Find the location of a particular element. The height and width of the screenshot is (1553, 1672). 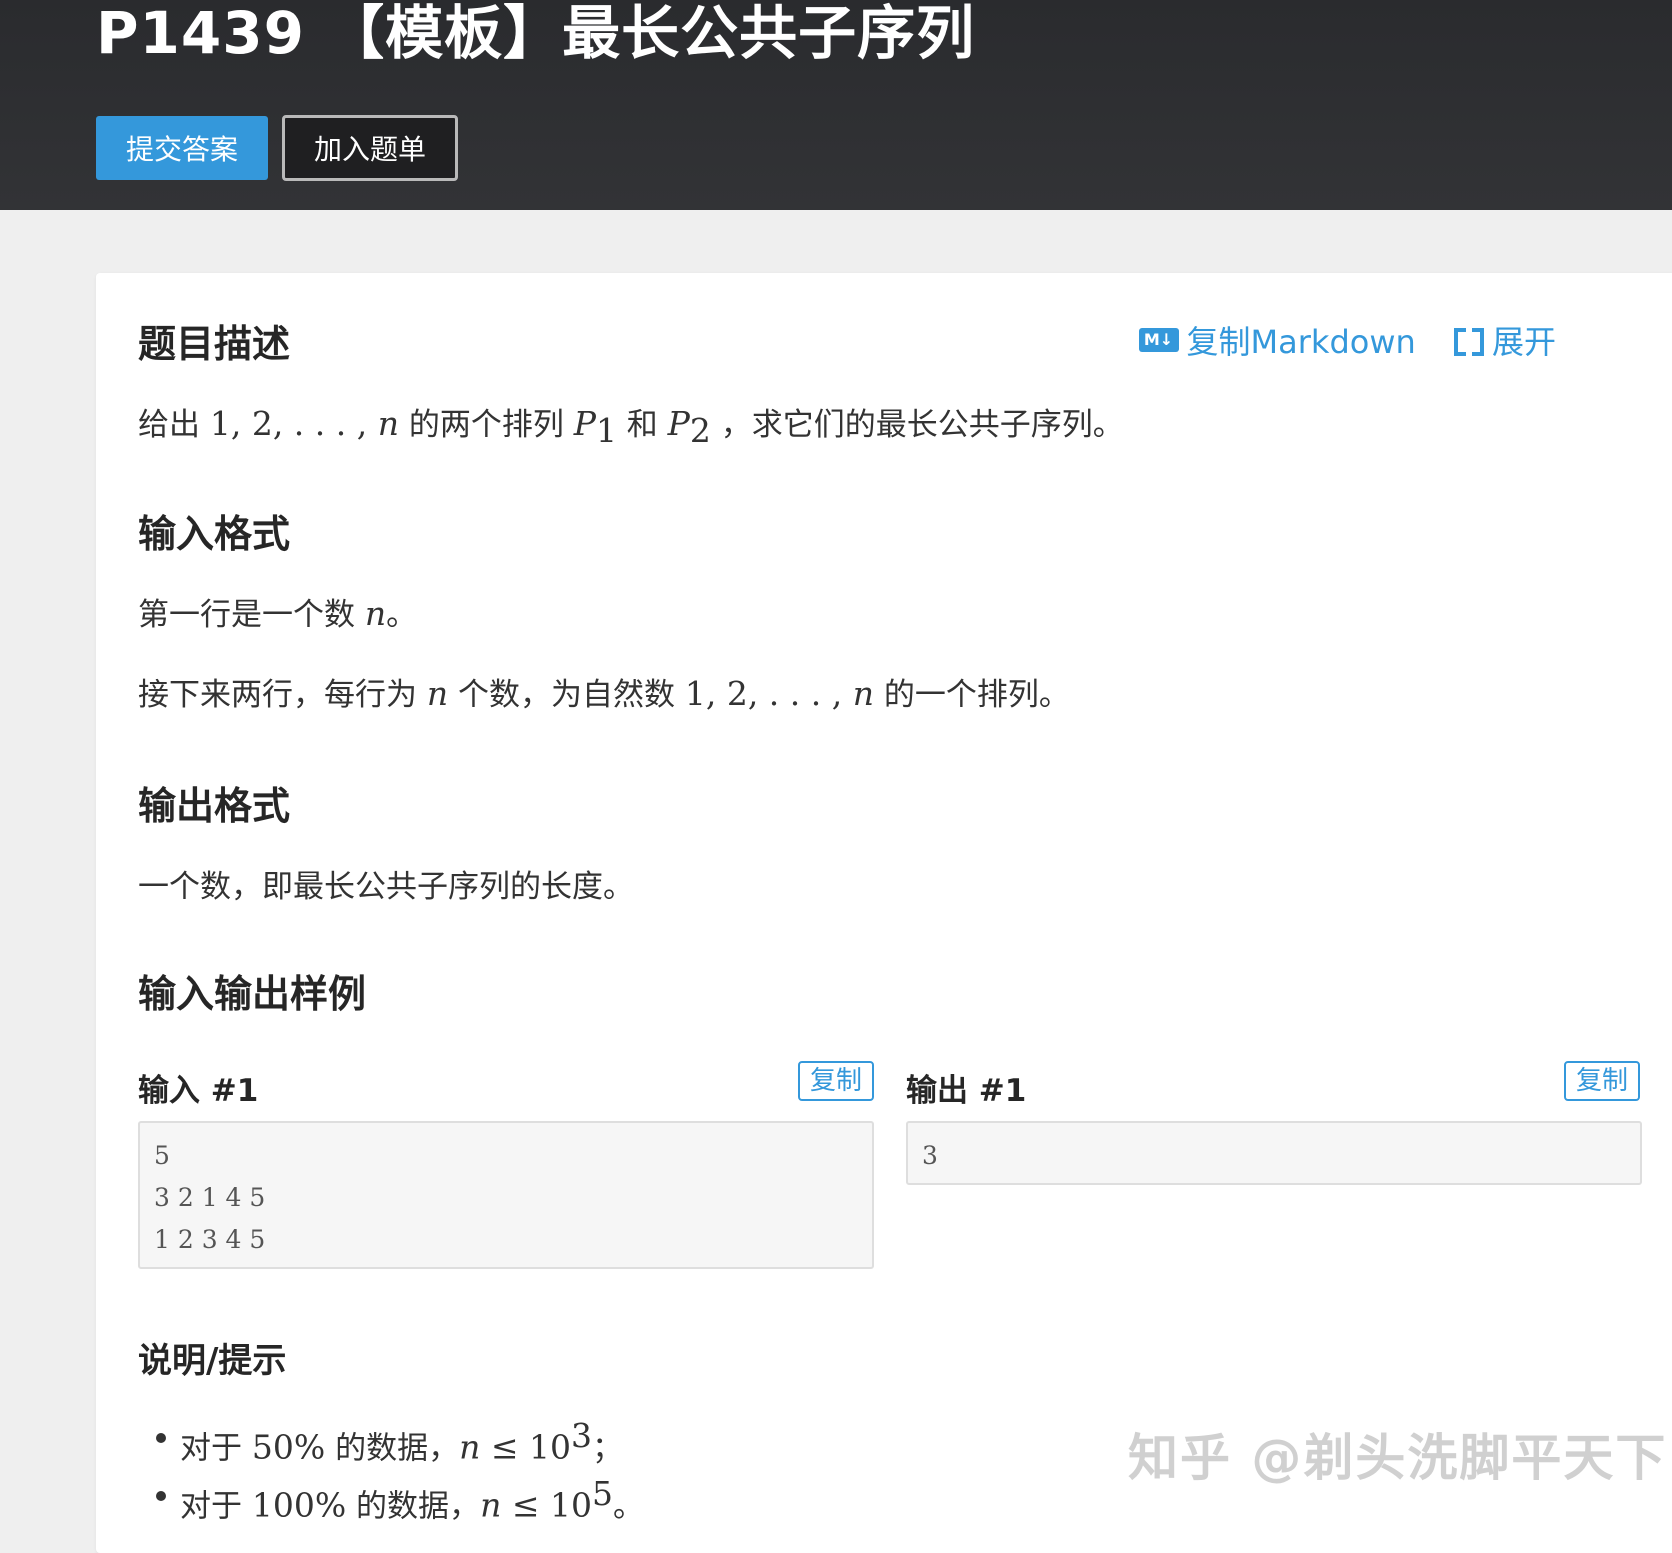

zhihu-watermark: 知乎 @剃头洗脚平天下 is located at coordinates (1398, 1458).